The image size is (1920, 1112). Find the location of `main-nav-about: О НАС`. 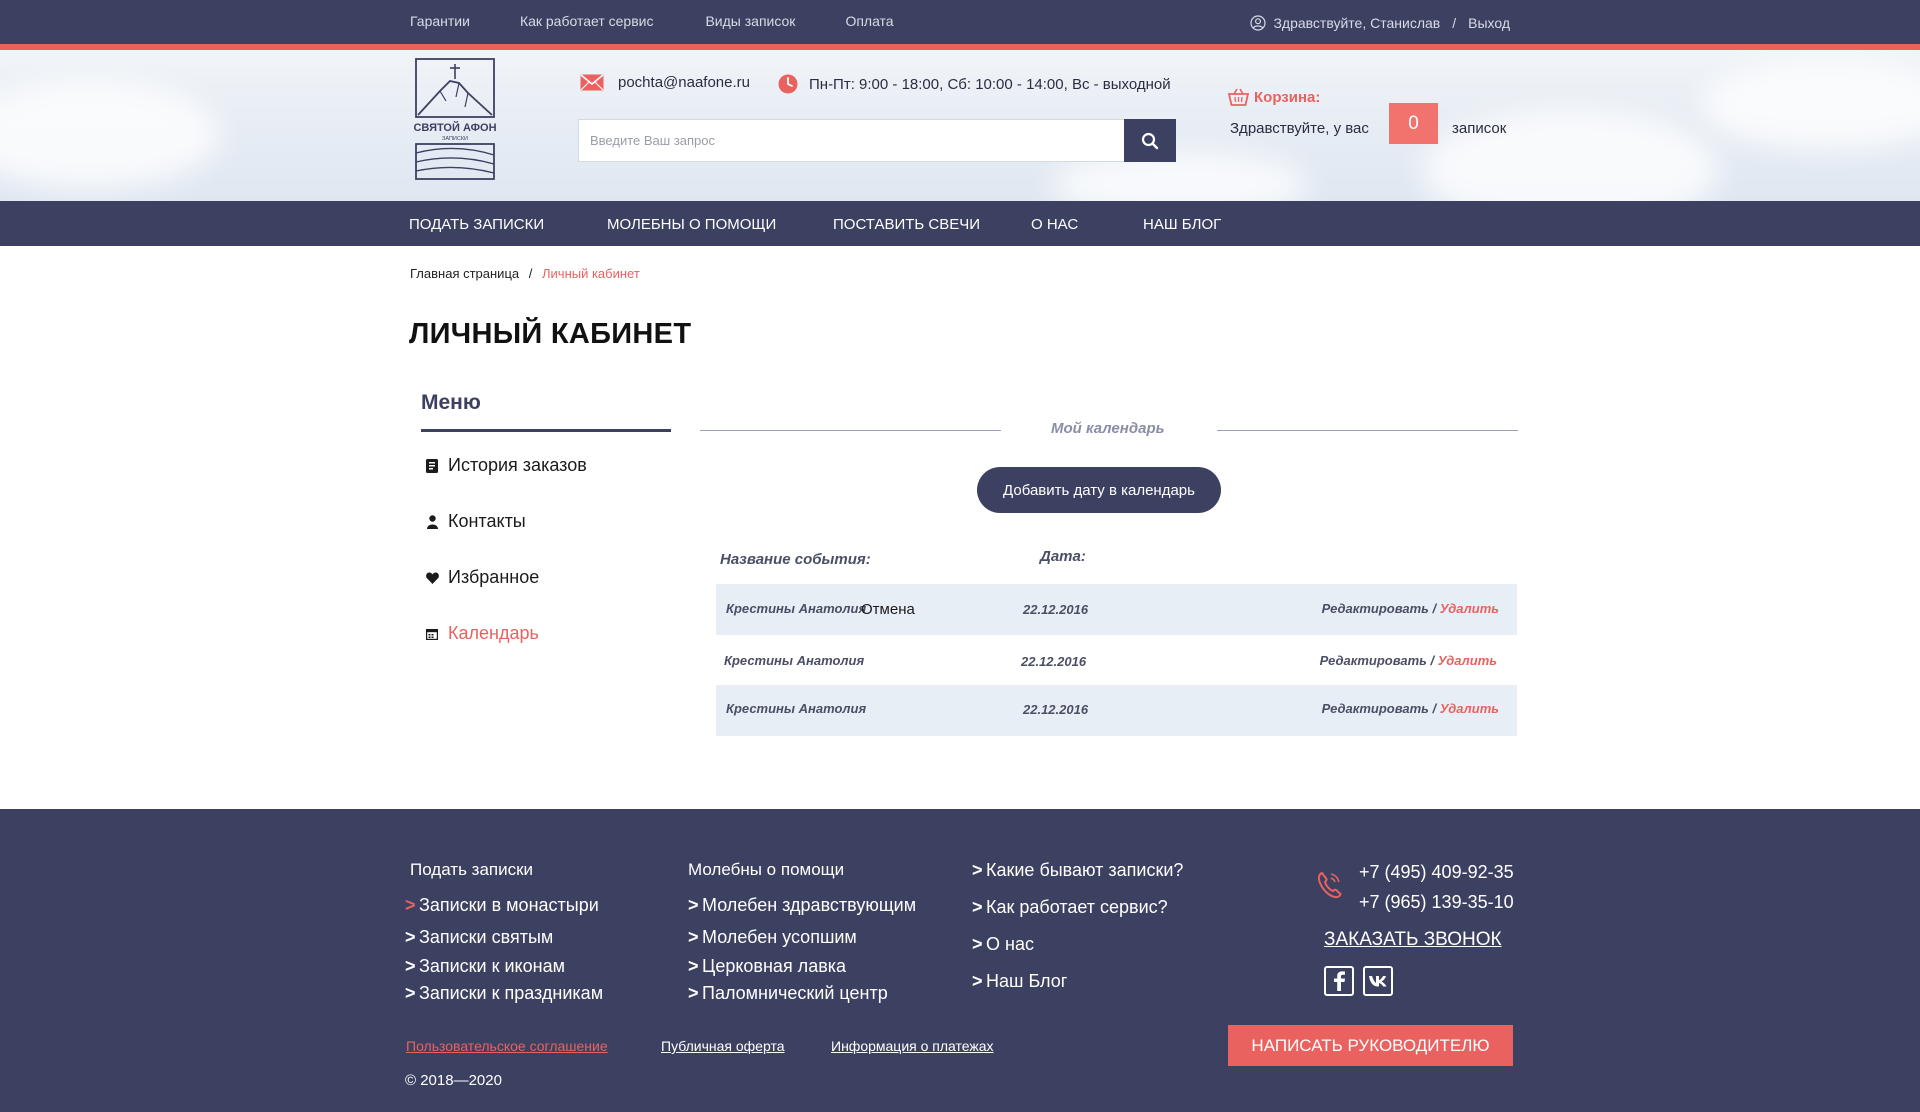

main-nav-about: О НАС is located at coordinates (1054, 224).